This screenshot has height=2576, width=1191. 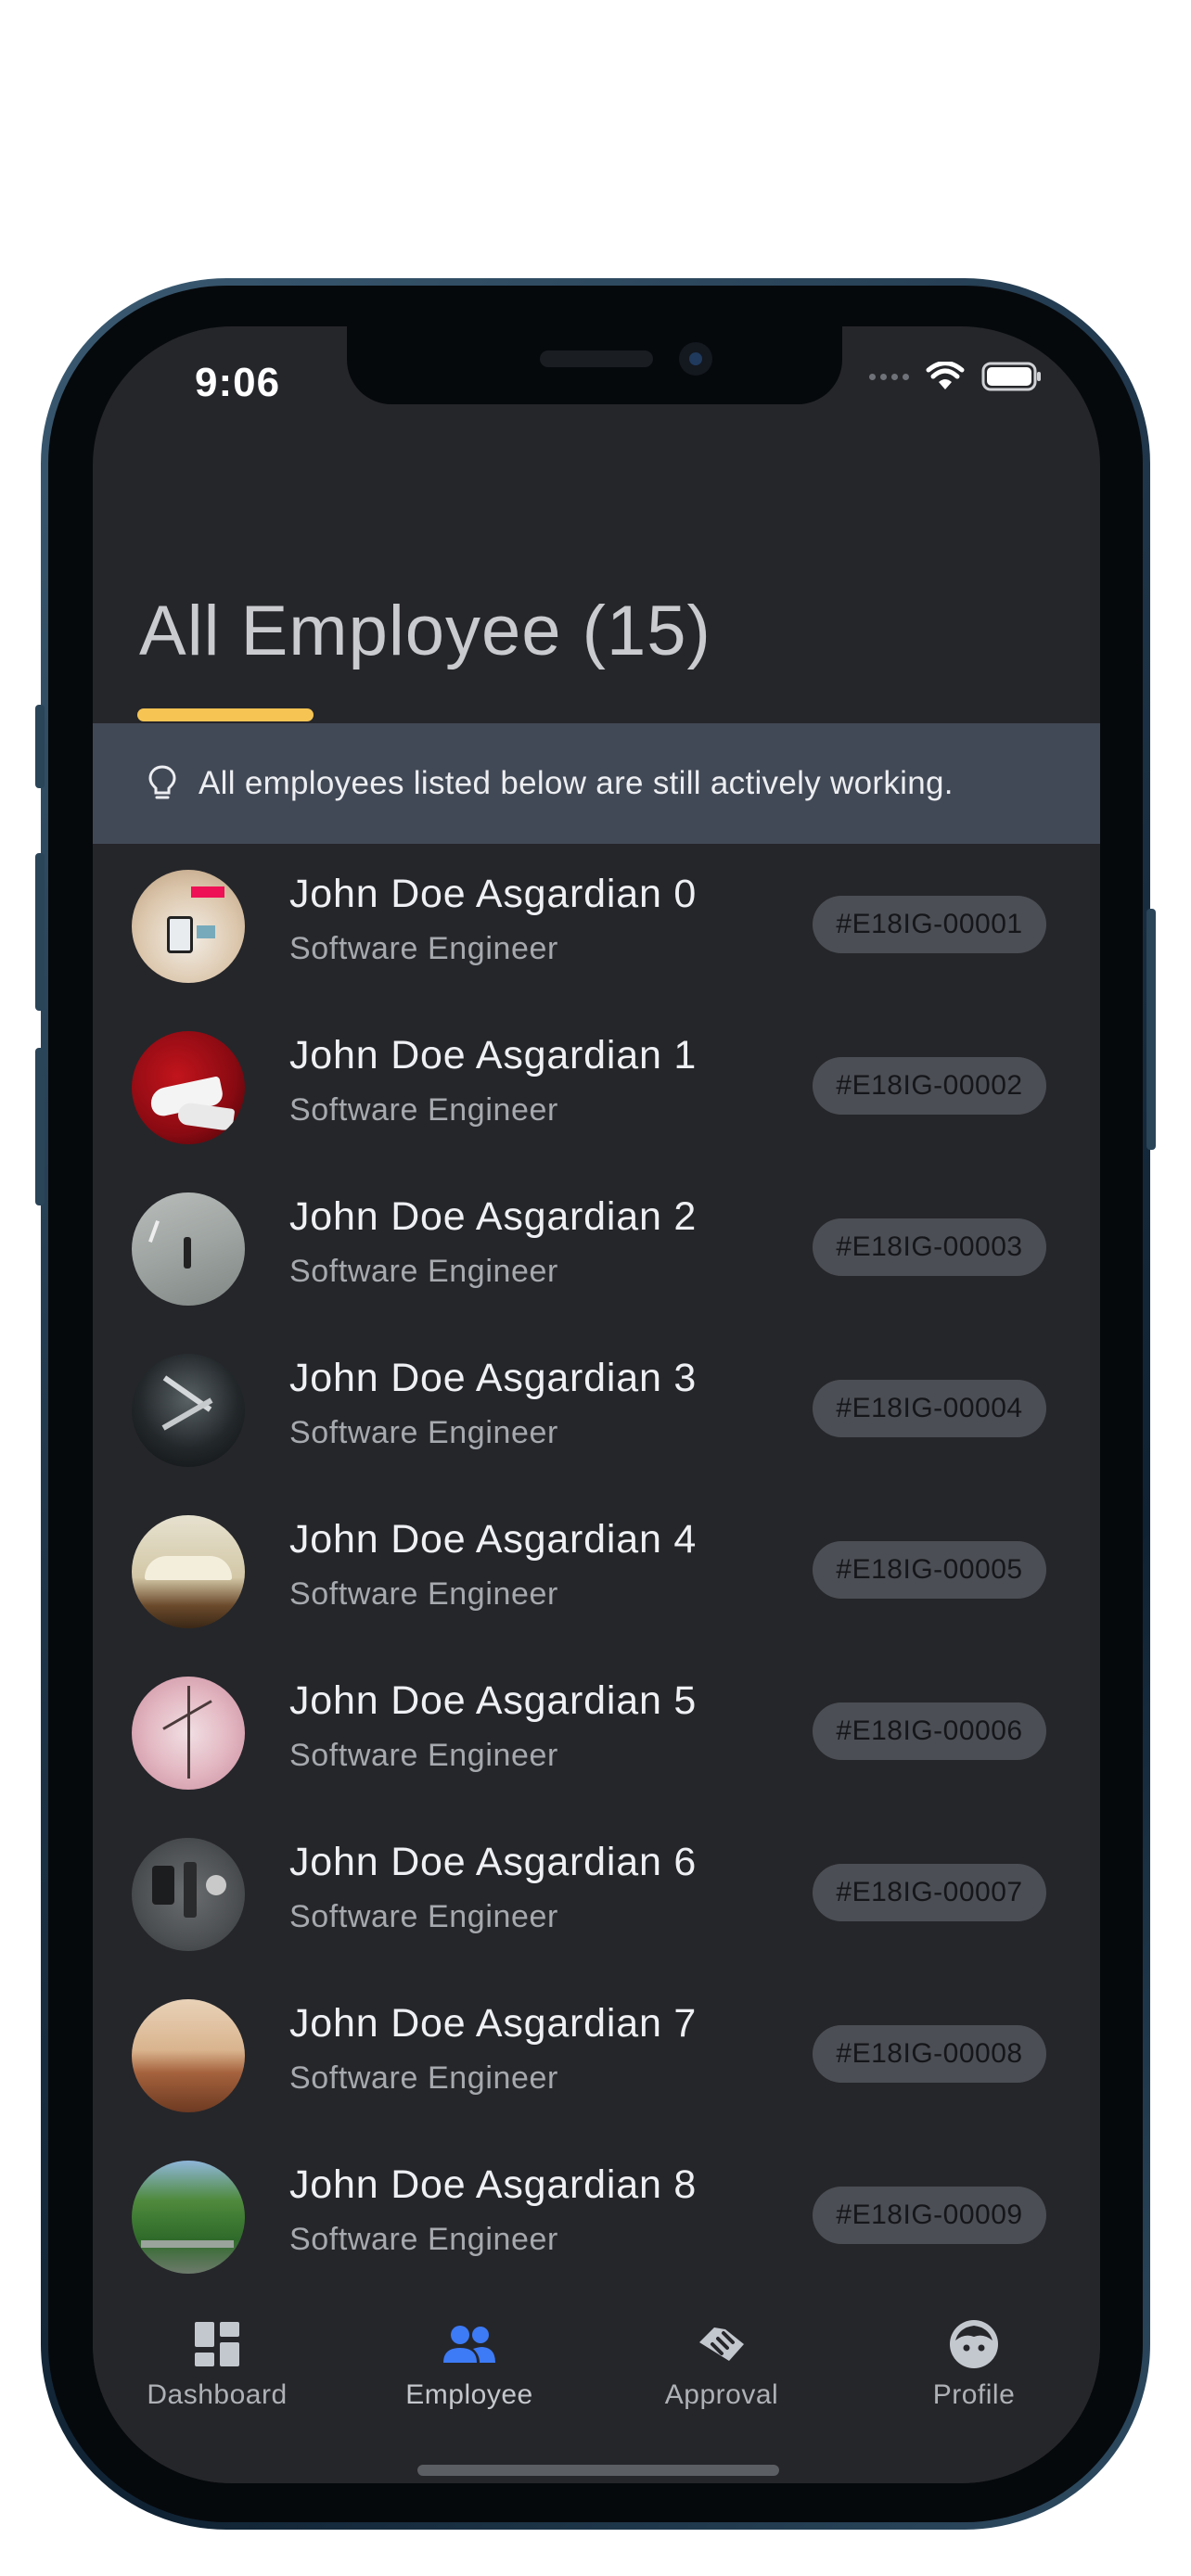 What do you see at coordinates (721, 2344) in the screenshot?
I see `handshake-icon` at bounding box center [721, 2344].